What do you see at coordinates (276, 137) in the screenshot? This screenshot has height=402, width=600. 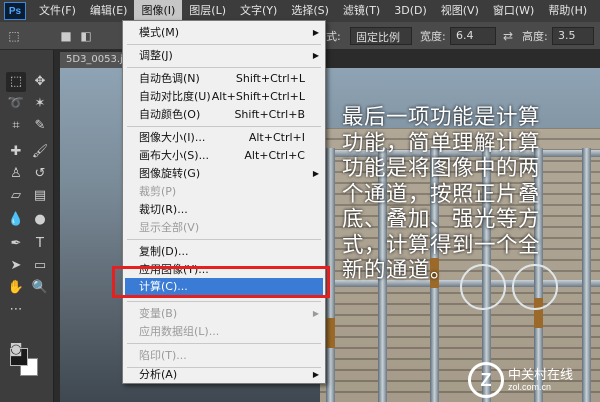 I see `menu-item-shortcut: Alt+Ctrl+I` at bounding box center [276, 137].